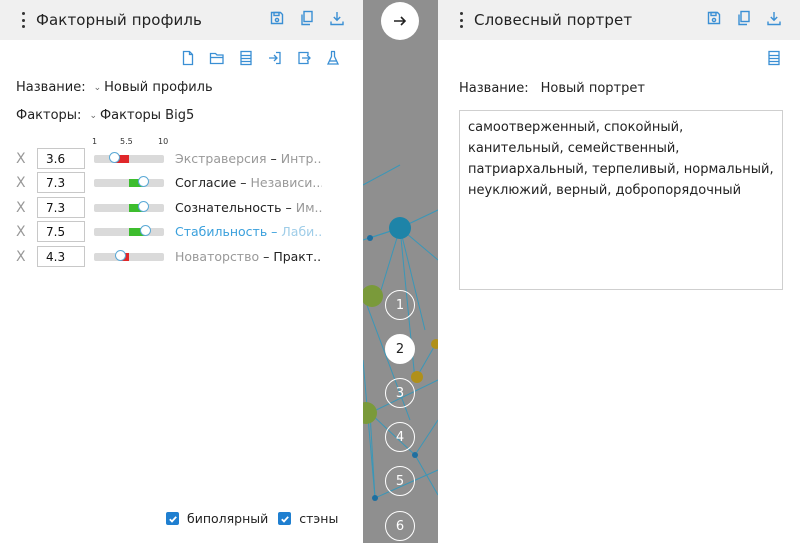  Describe the element at coordinates (593, 88) in the screenshot. I see `portrait-name-value: Новый портрет` at that location.